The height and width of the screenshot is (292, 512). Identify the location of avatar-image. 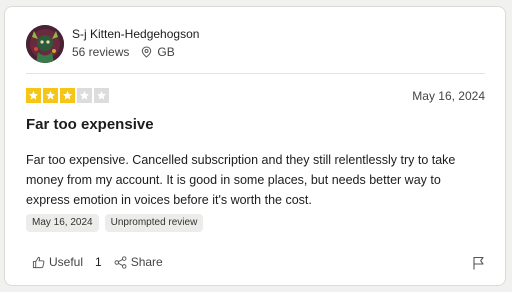
(45, 44).